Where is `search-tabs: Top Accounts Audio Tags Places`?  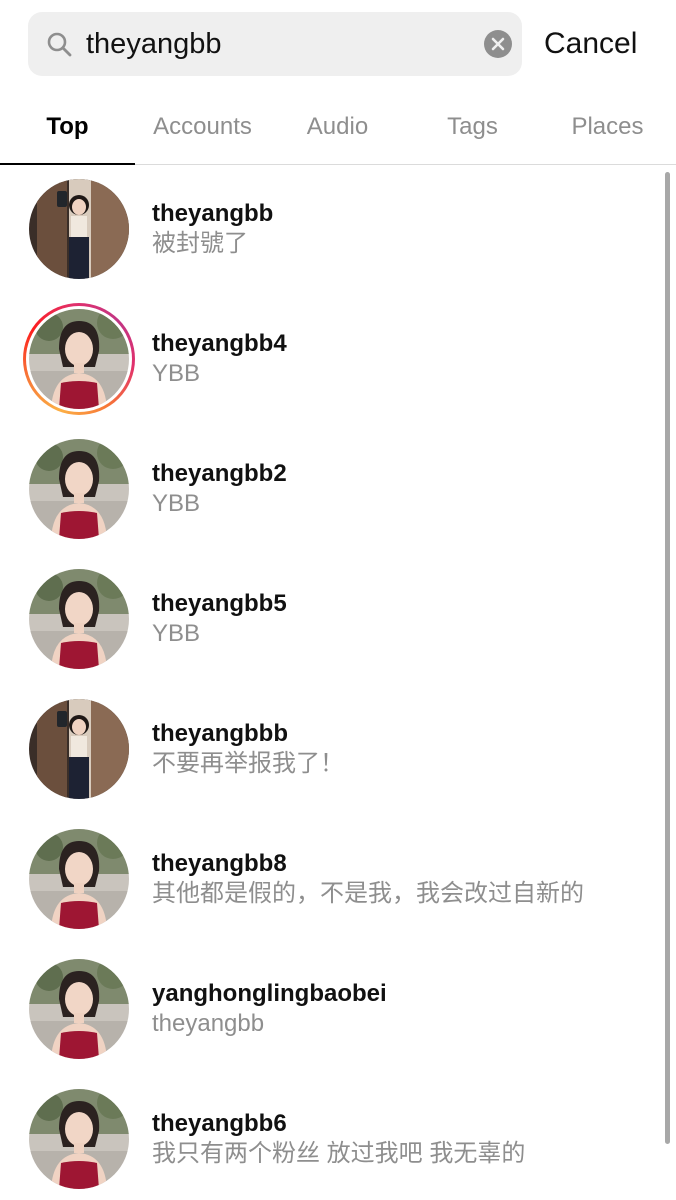 search-tabs: Top Accounts Audio Tags Places is located at coordinates (338, 130).